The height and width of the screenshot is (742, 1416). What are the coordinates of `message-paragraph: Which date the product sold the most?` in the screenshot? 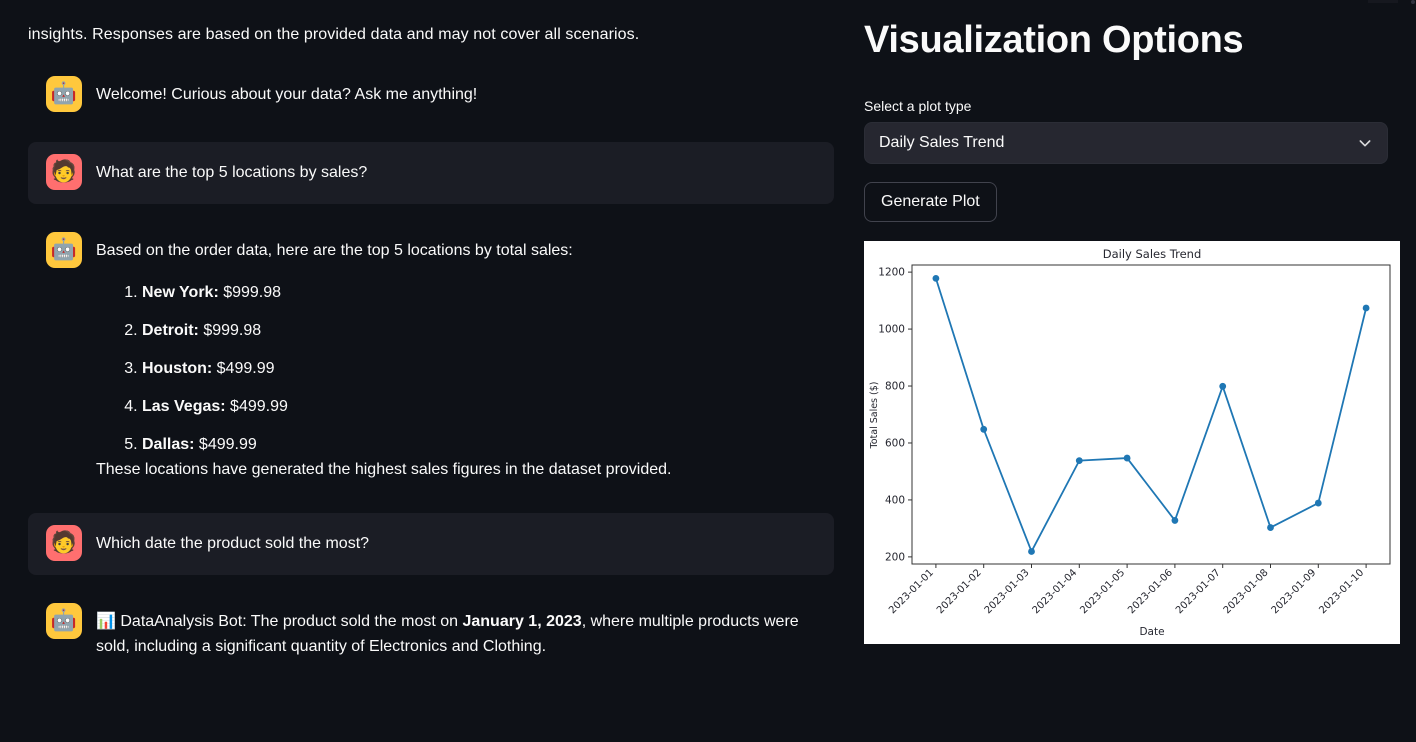 It's located at (233, 543).